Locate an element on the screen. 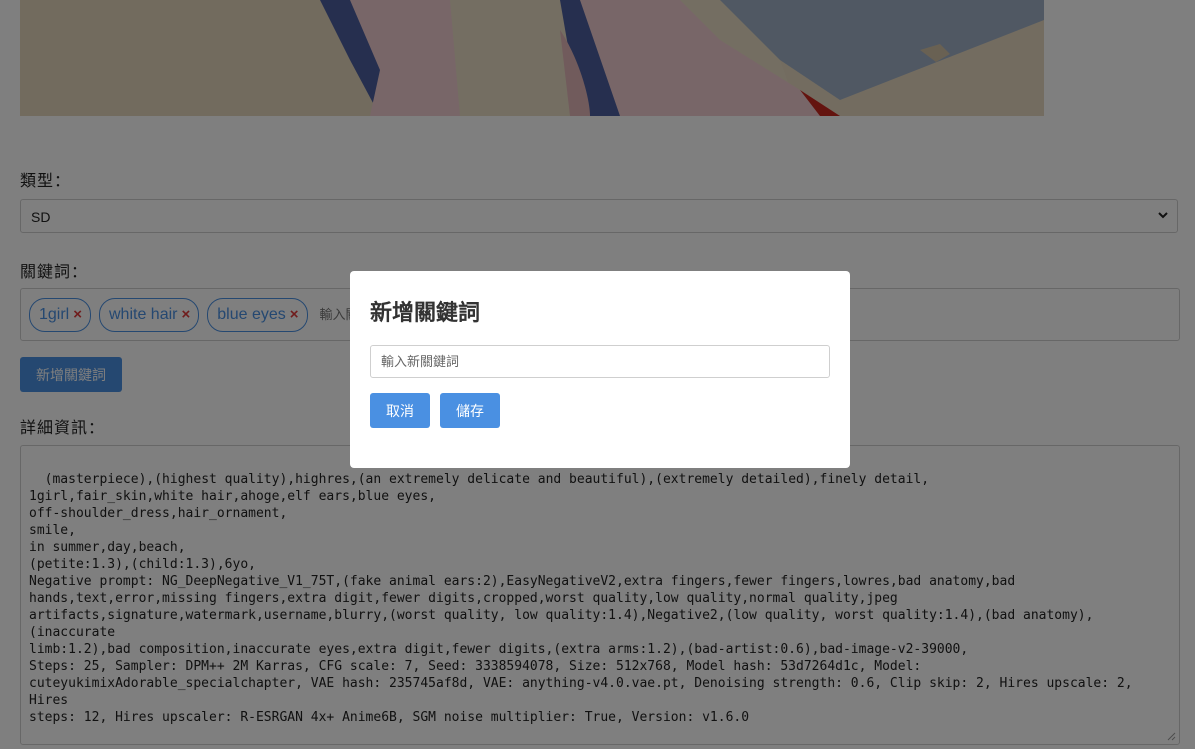 Image resolution: width=1195 pixels, height=749 pixels. new-keyword-input is located at coordinates (600, 361).